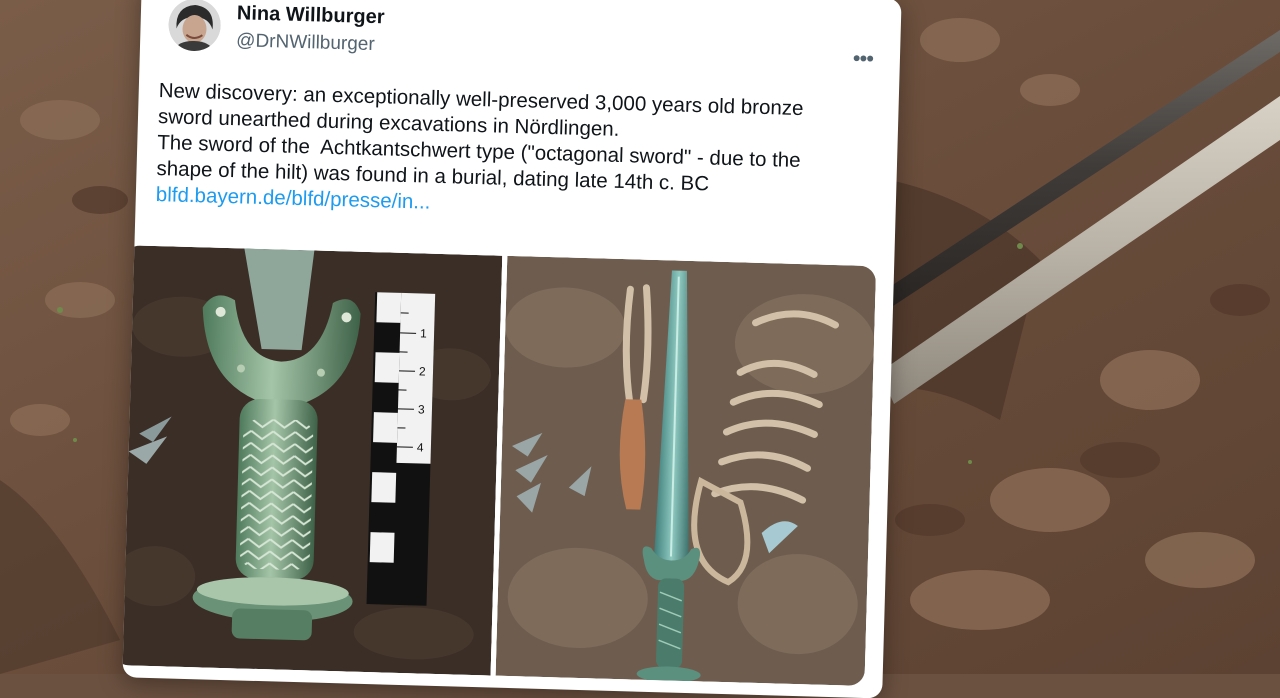 Image resolution: width=1280 pixels, height=698 pixels. I want to click on scale-label: 1, so click(423, 333).